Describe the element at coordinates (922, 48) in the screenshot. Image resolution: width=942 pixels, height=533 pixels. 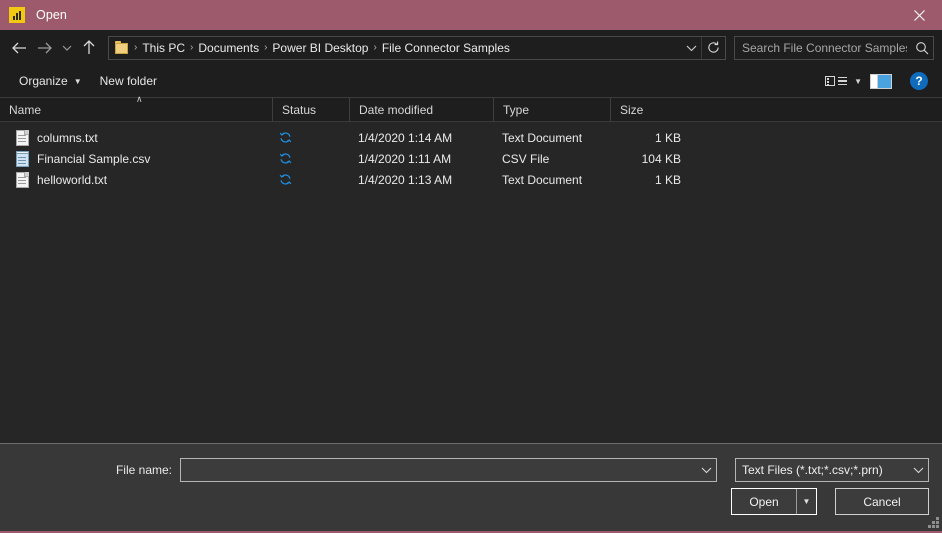
I see `search-icon` at that location.